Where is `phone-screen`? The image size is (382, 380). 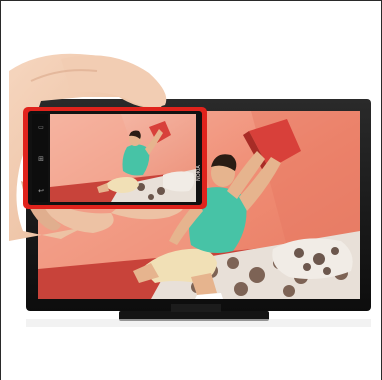 phone-screen is located at coordinates (123, 158).